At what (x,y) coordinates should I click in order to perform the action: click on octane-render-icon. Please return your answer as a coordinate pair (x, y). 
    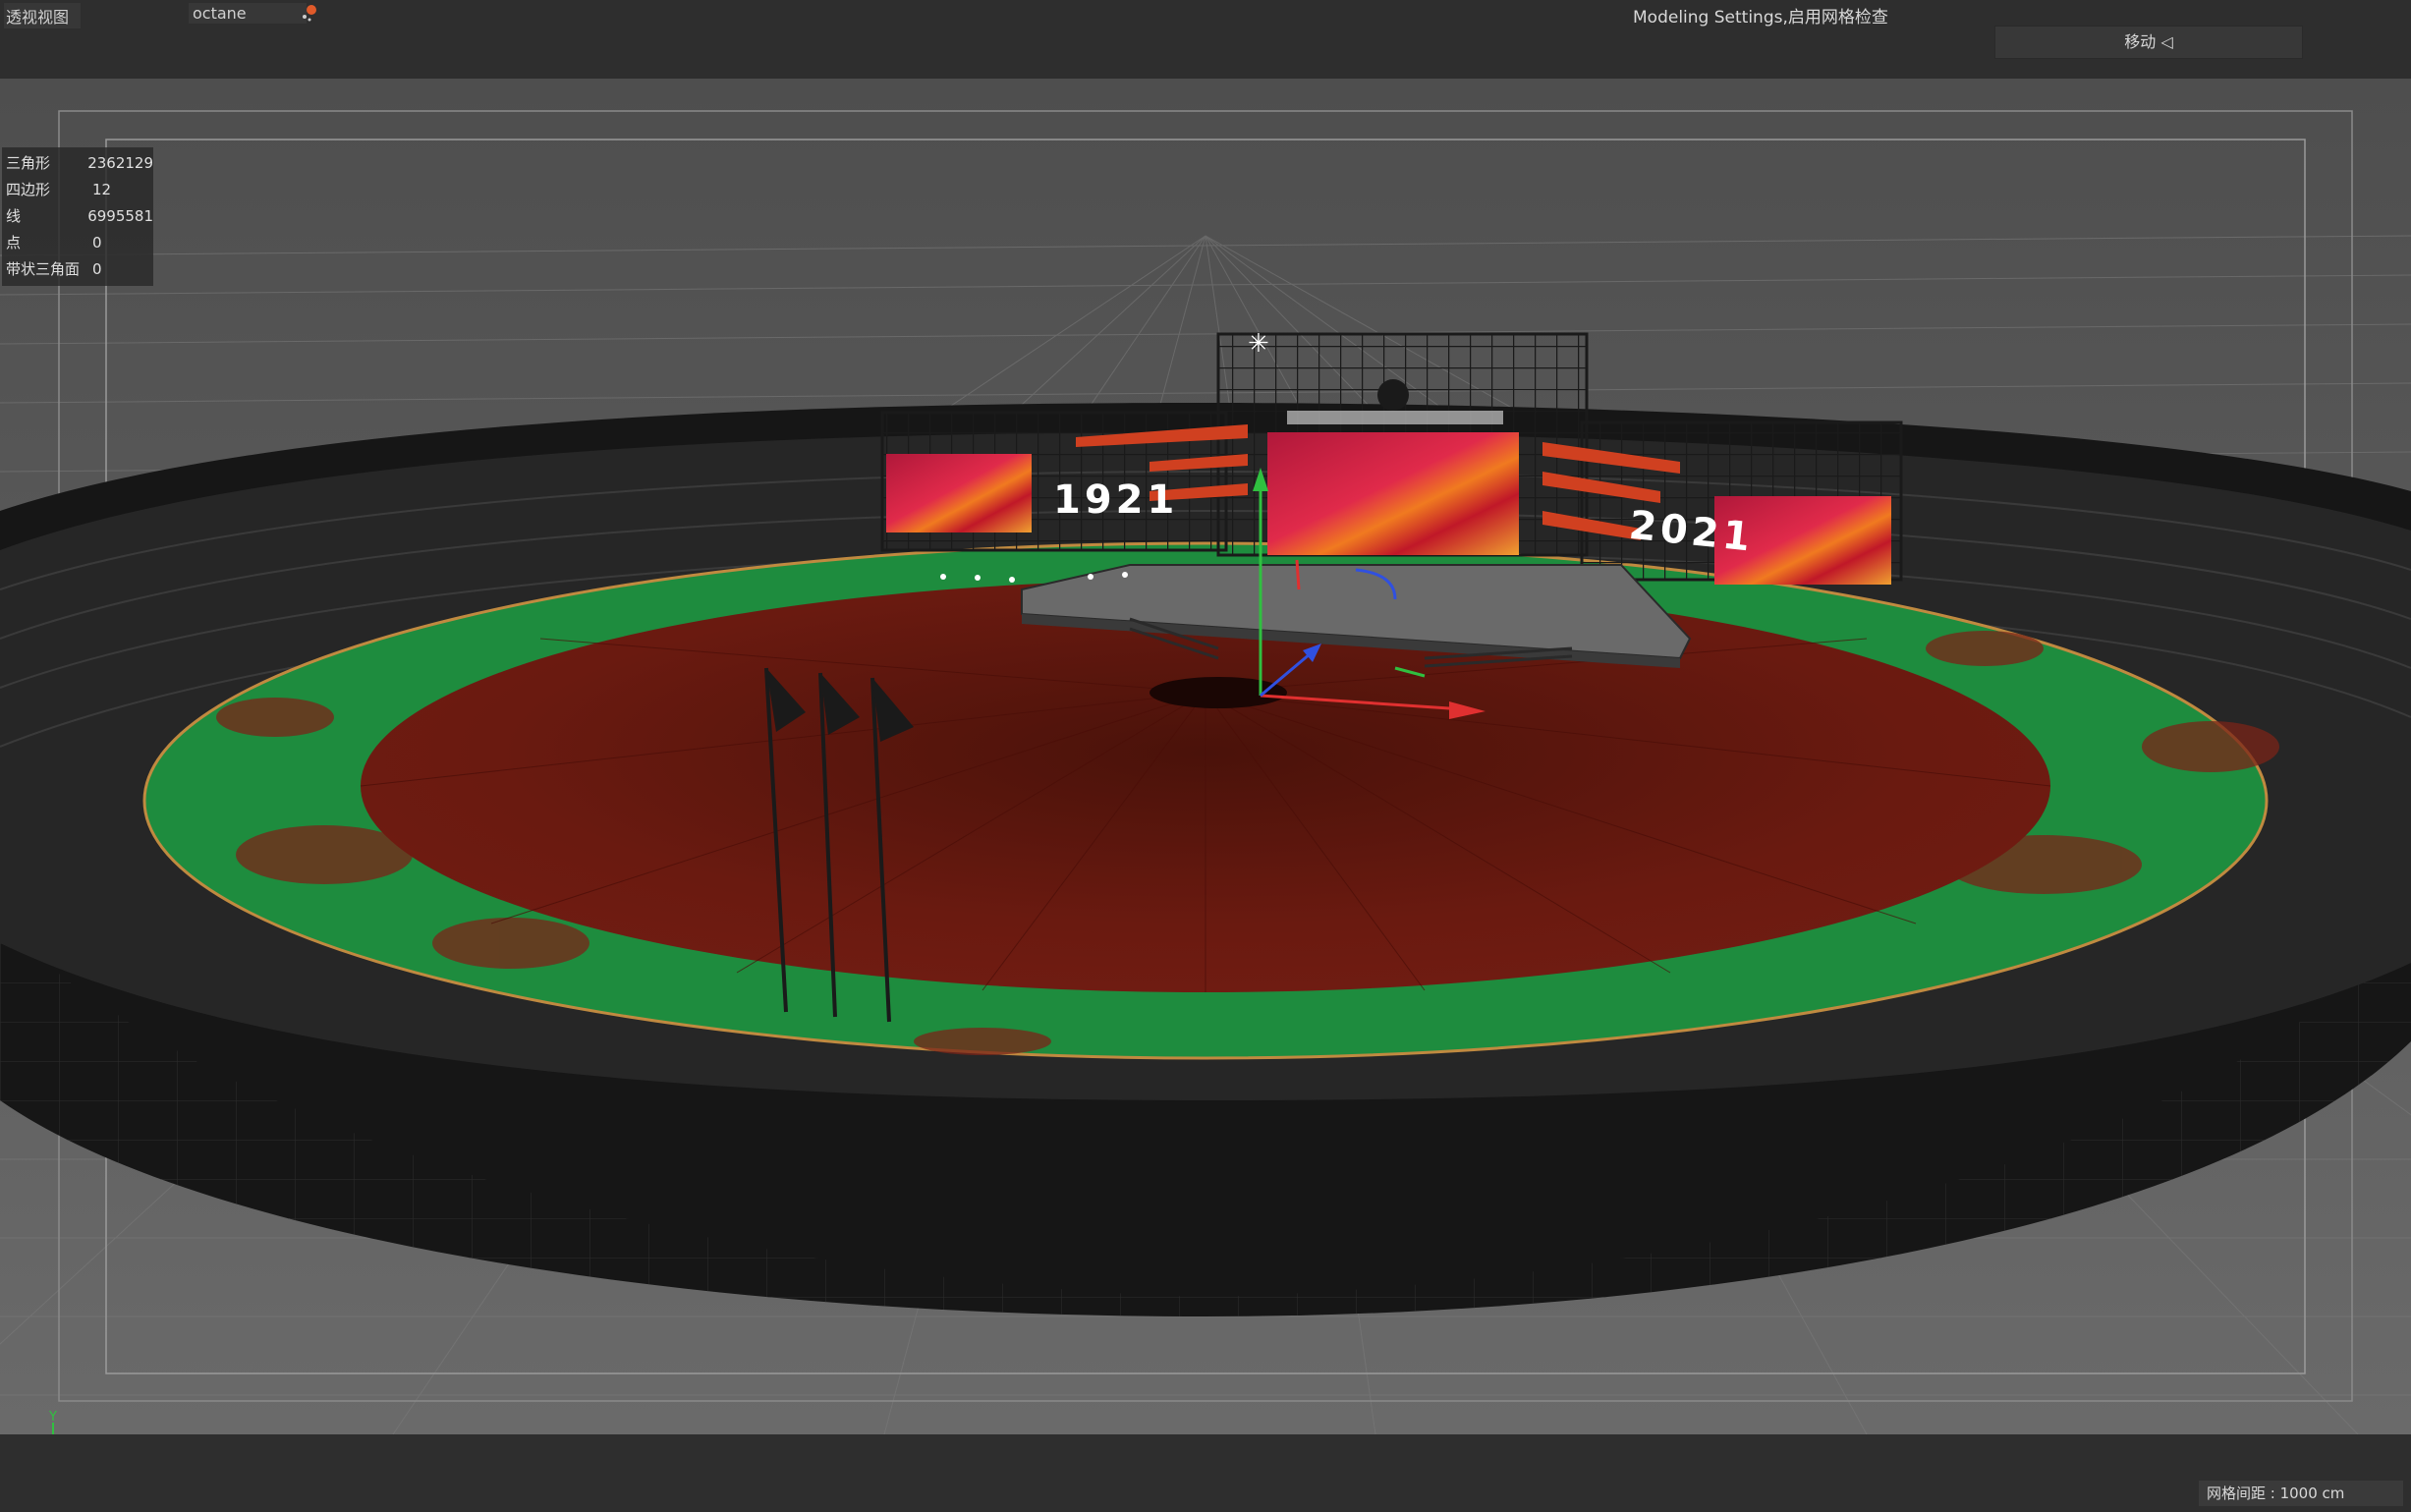
    Looking at the image, I should click on (310, 13).